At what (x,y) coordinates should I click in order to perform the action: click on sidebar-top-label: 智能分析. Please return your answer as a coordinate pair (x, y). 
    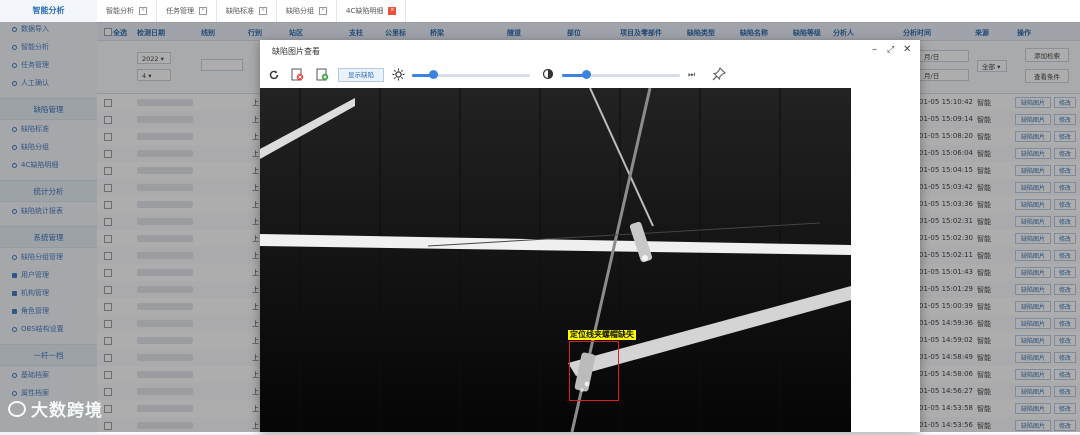
    Looking at the image, I should click on (48, 10).